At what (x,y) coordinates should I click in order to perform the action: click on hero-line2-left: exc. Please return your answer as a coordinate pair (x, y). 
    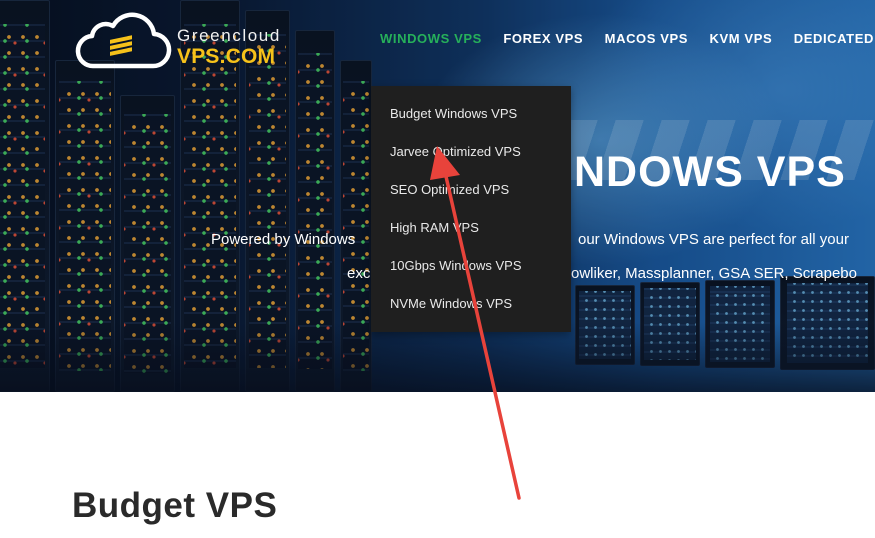
    Looking at the image, I should click on (359, 273).